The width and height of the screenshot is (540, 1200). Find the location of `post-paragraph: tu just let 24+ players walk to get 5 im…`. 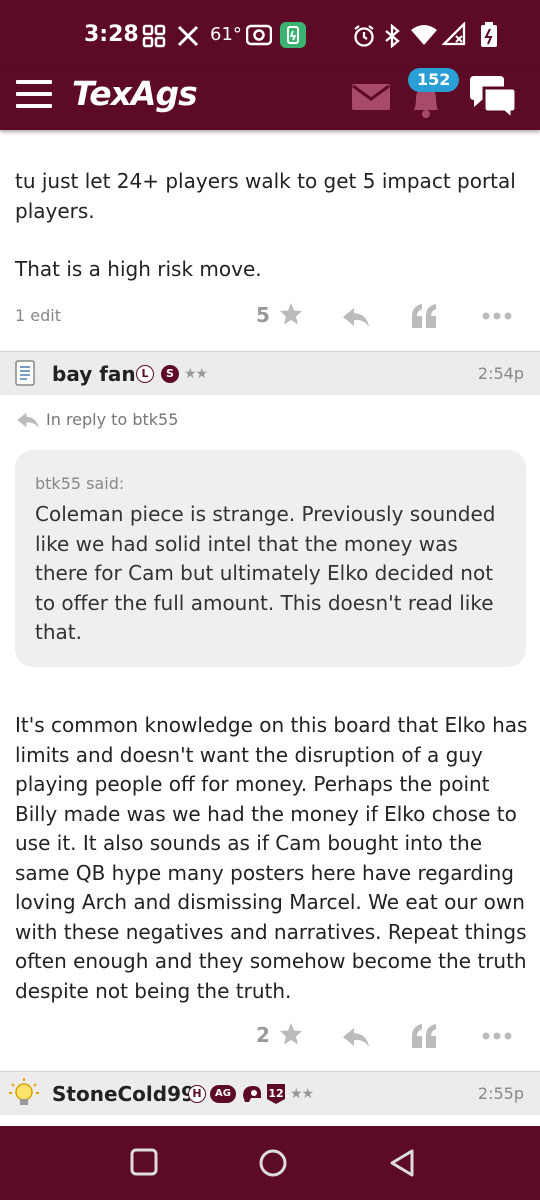

post-paragraph: tu just let 24+ players walk to get 5 im… is located at coordinates (265, 196).